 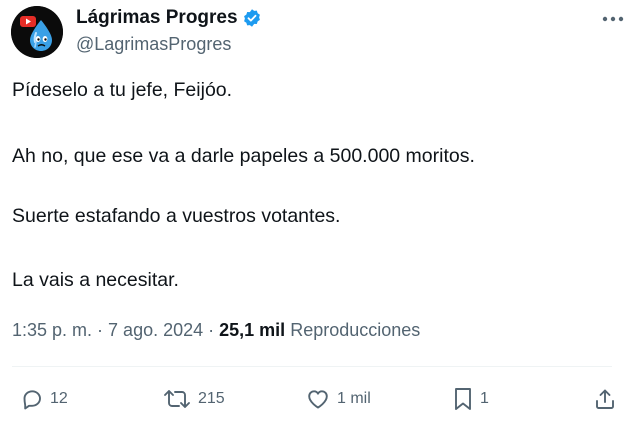 I want to click on share-button, so click(x=605, y=399).